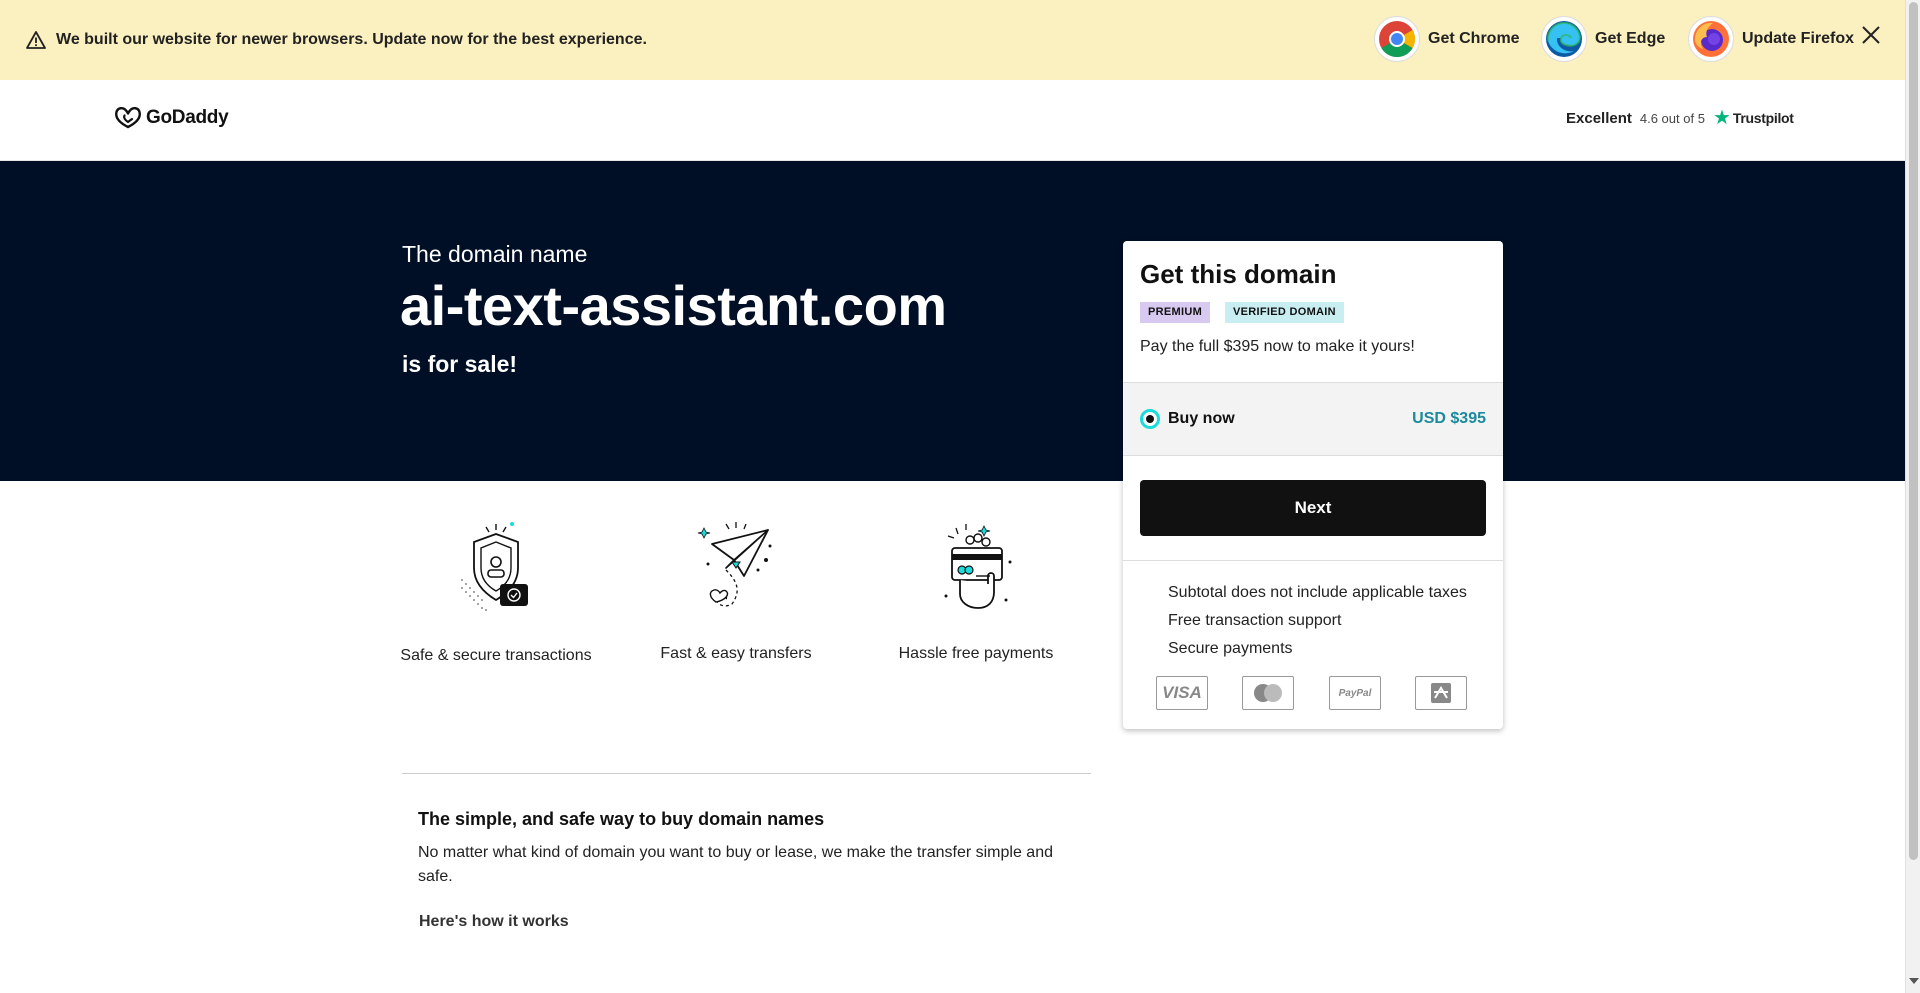 Image resolution: width=1920 pixels, height=993 pixels. Describe the element at coordinates (1313, 419) in the screenshot. I see `buy-now-option: Buy now USD $395` at that location.